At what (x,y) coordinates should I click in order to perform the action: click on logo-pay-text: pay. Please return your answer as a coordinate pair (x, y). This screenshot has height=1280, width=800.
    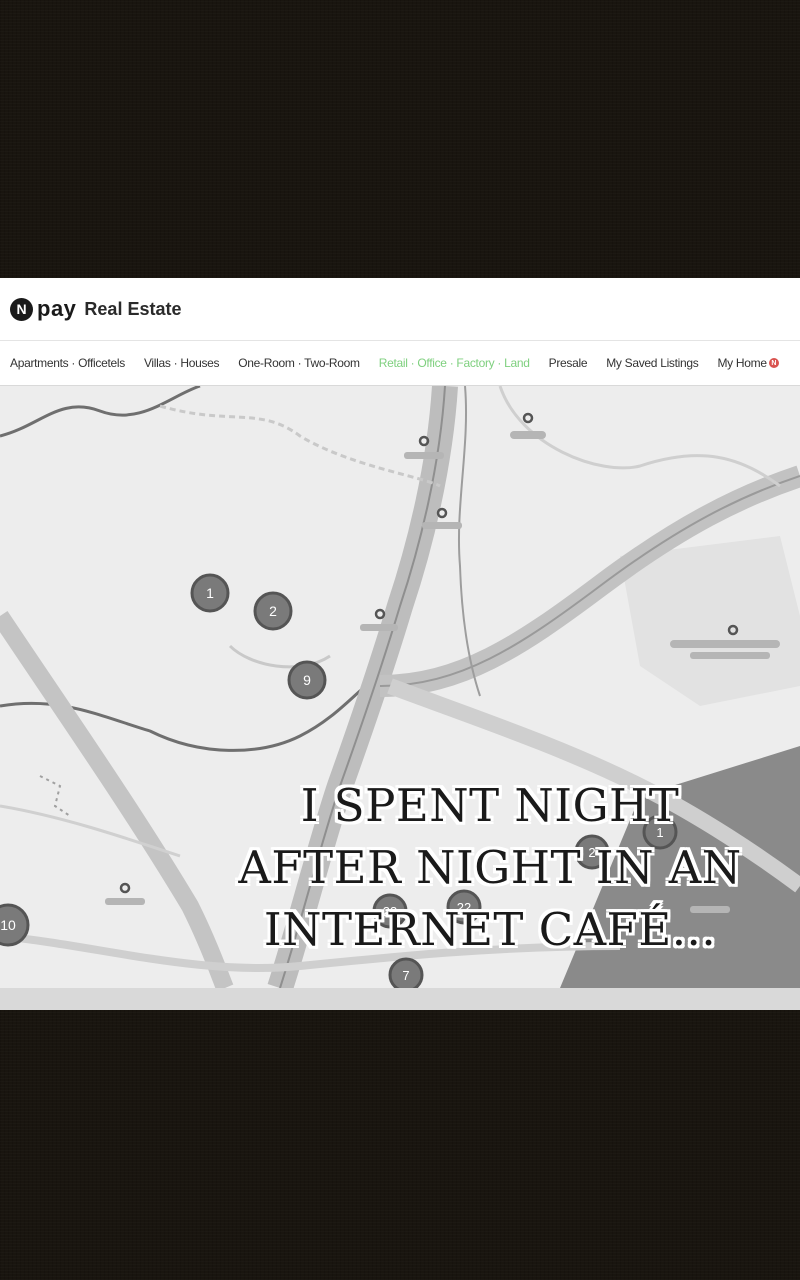
    Looking at the image, I should click on (57, 308).